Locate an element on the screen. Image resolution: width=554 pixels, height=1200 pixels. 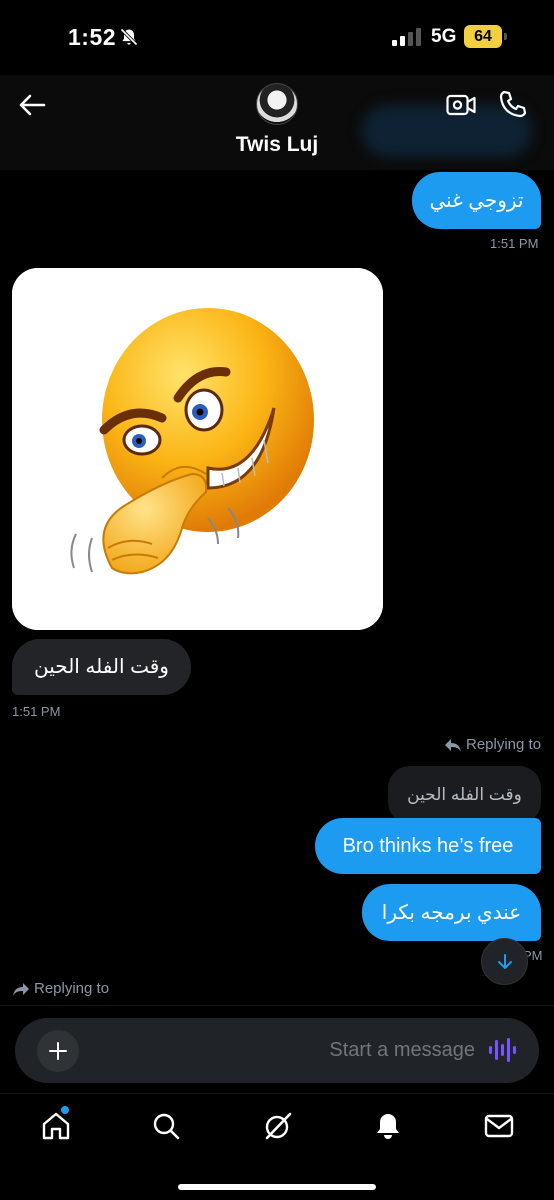
home-icon is located at coordinates (56, 1126).